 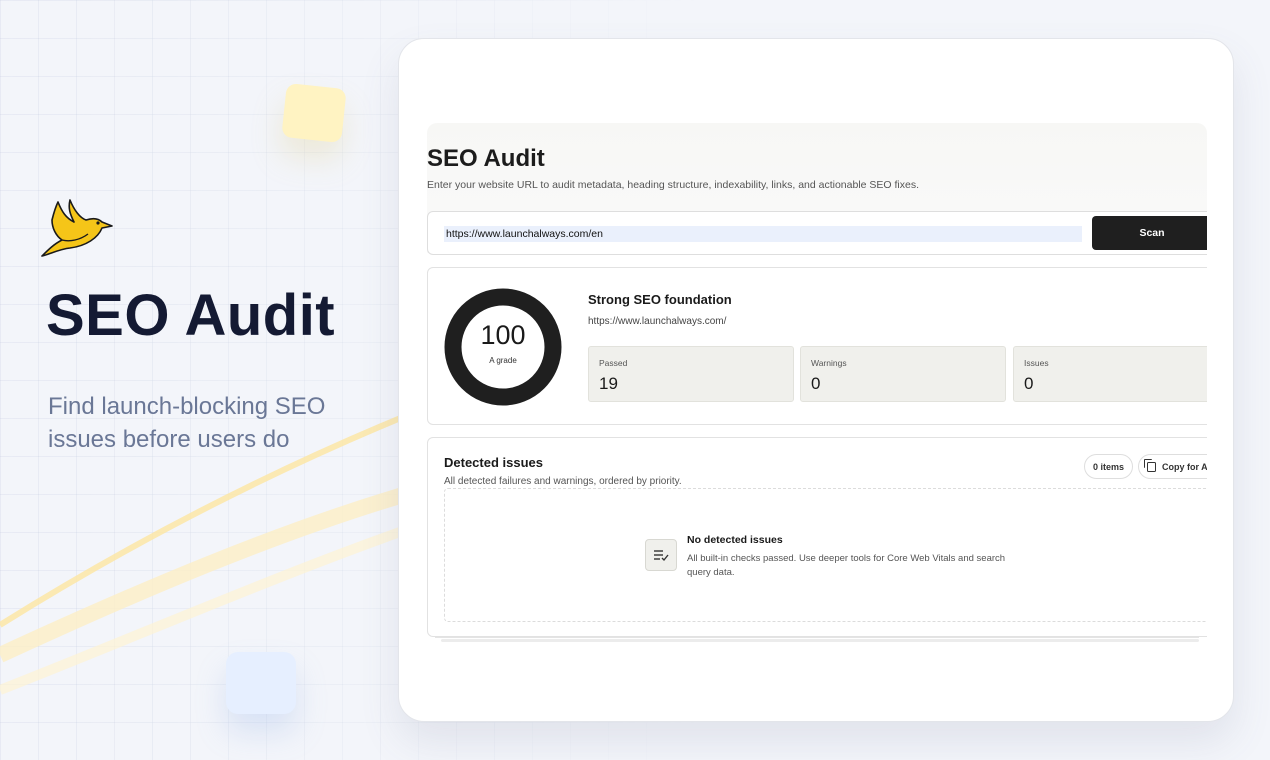 What do you see at coordinates (1184, 466) in the screenshot?
I see `copy-for-ai-label: Copy for AI` at bounding box center [1184, 466].